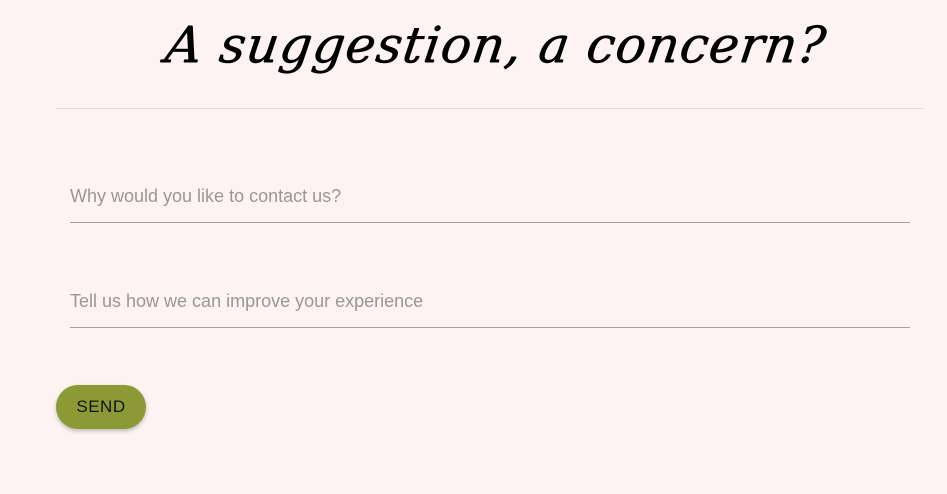 The height and width of the screenshot is (494, 947). What do you see at coordinates (490, 301) in the screenshot?
I see `feedback-input` at bounding box center [490, 301].